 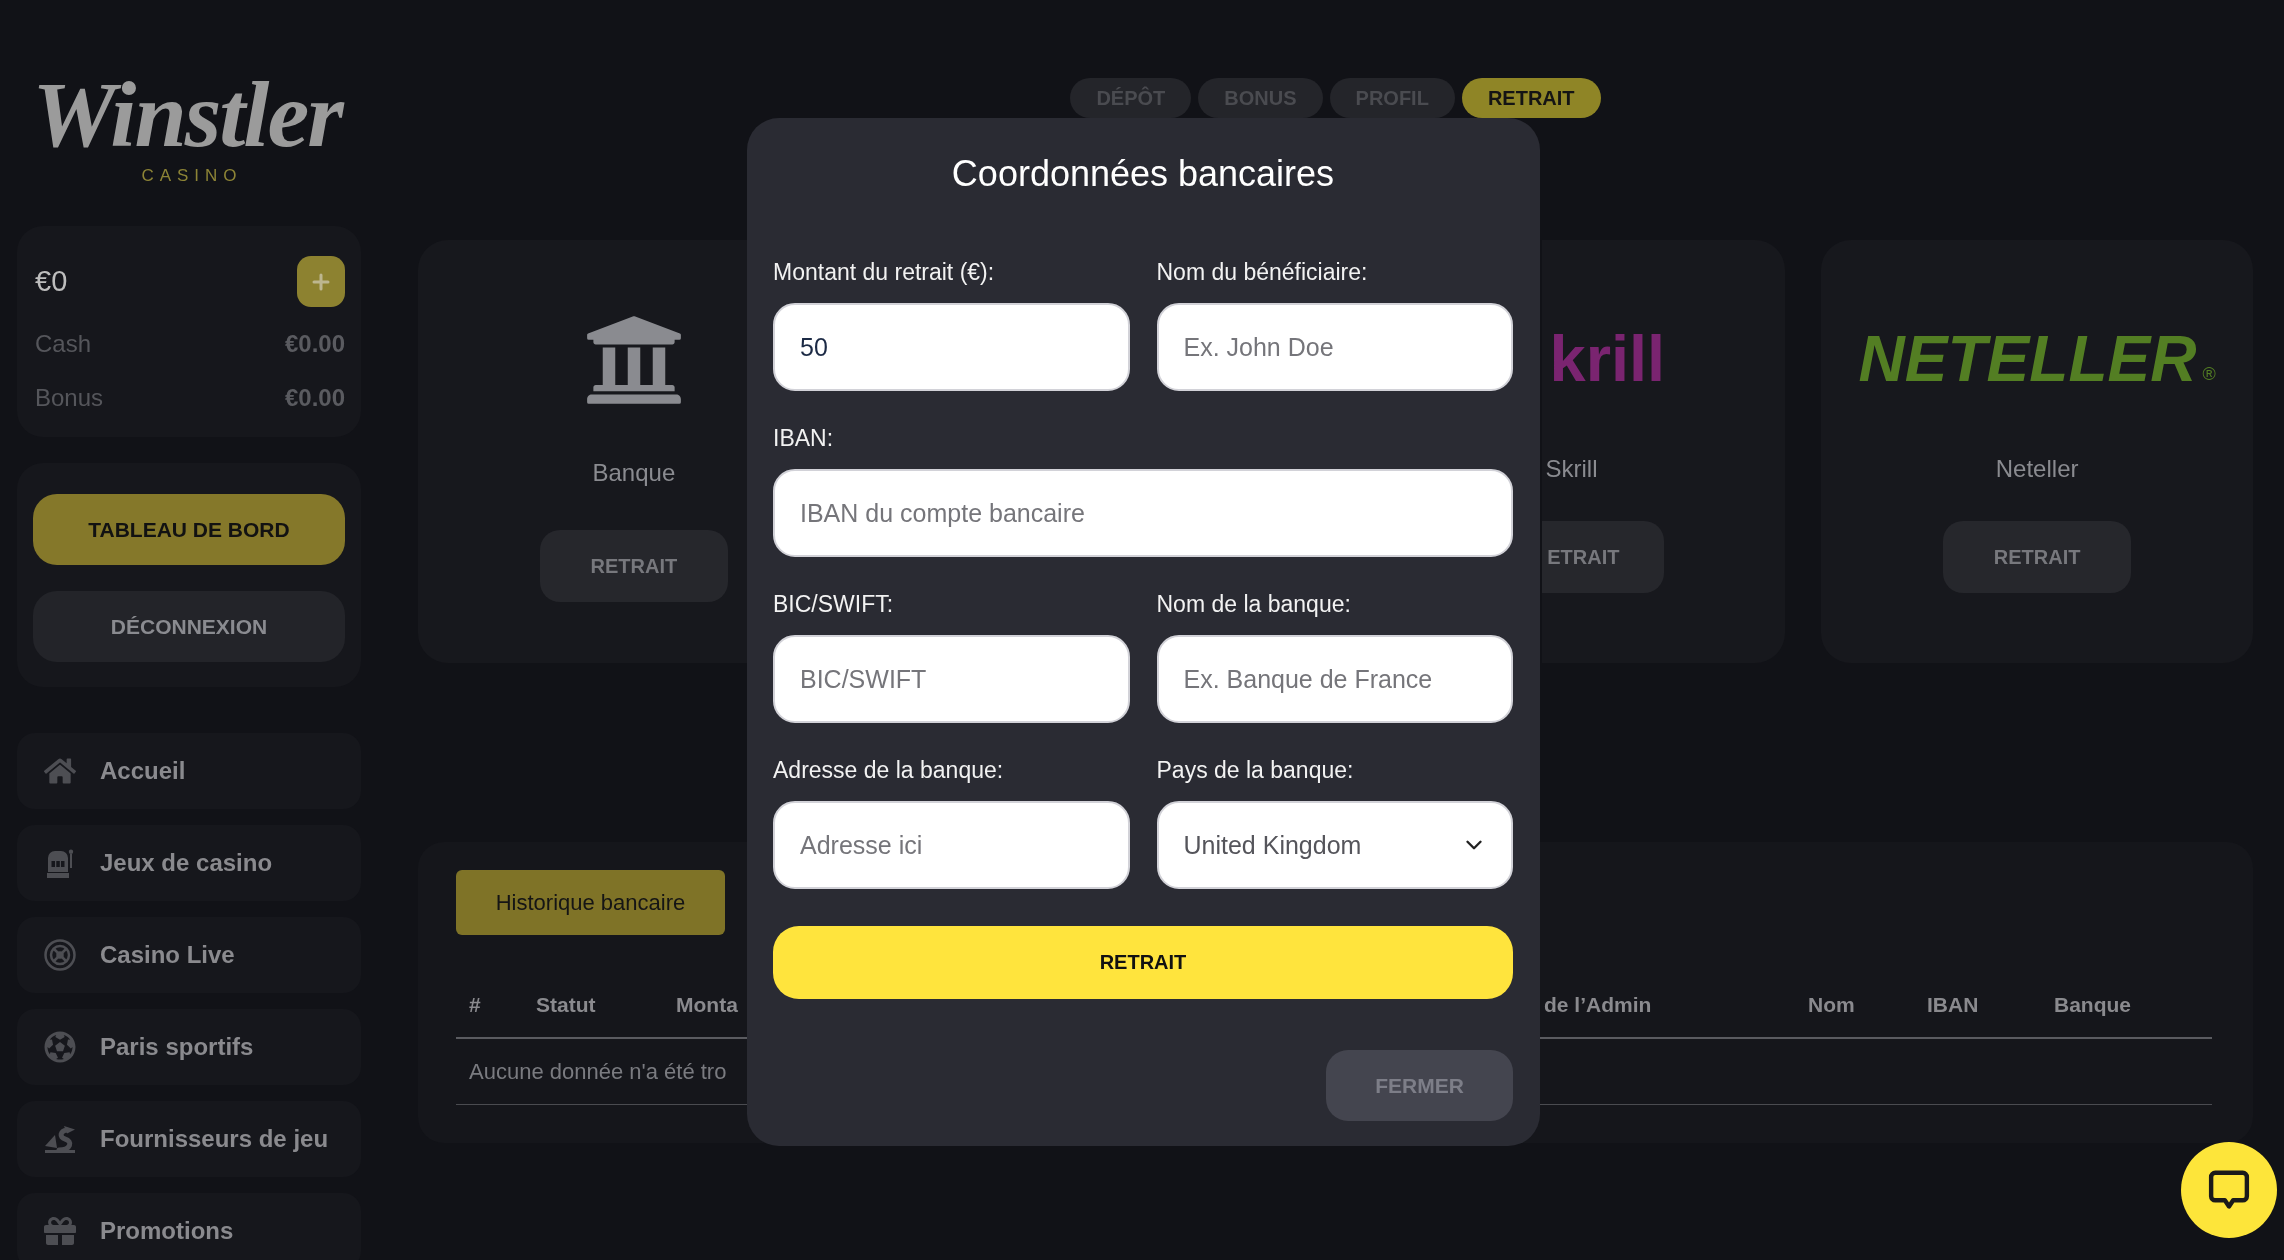 I want to click on gift-icon, so click(x=60, y=1231).